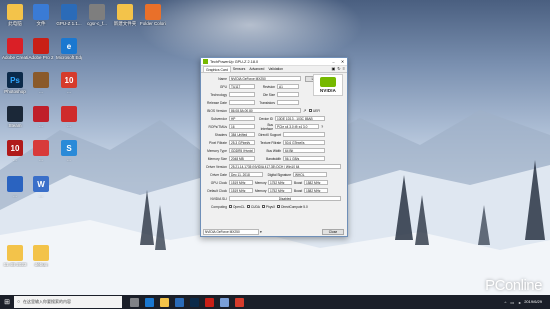 The image size is (550, 309). I want to click on chevron-up-icon: ^, so click(506, 302).